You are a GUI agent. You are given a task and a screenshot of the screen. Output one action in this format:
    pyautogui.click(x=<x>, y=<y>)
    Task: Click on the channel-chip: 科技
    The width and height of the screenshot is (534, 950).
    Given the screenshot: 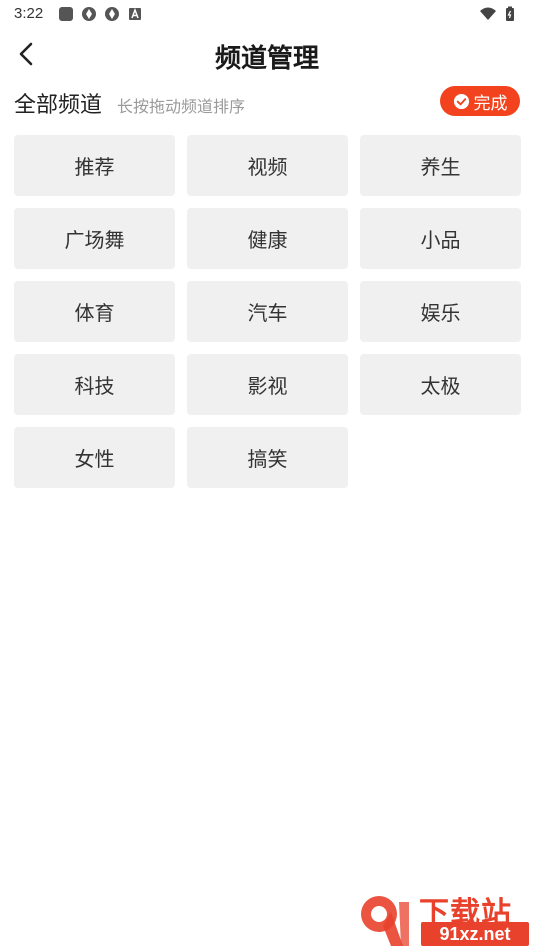 What is the action you would take?
    pyautogui.click(x=94, y=384)
    